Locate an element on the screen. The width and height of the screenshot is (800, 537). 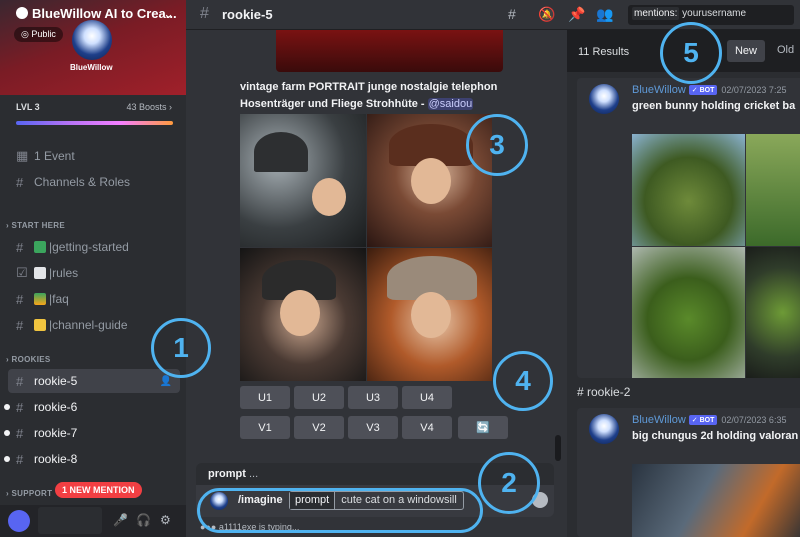
upscale-button-3: U3 is located at coordinates (373, 397).